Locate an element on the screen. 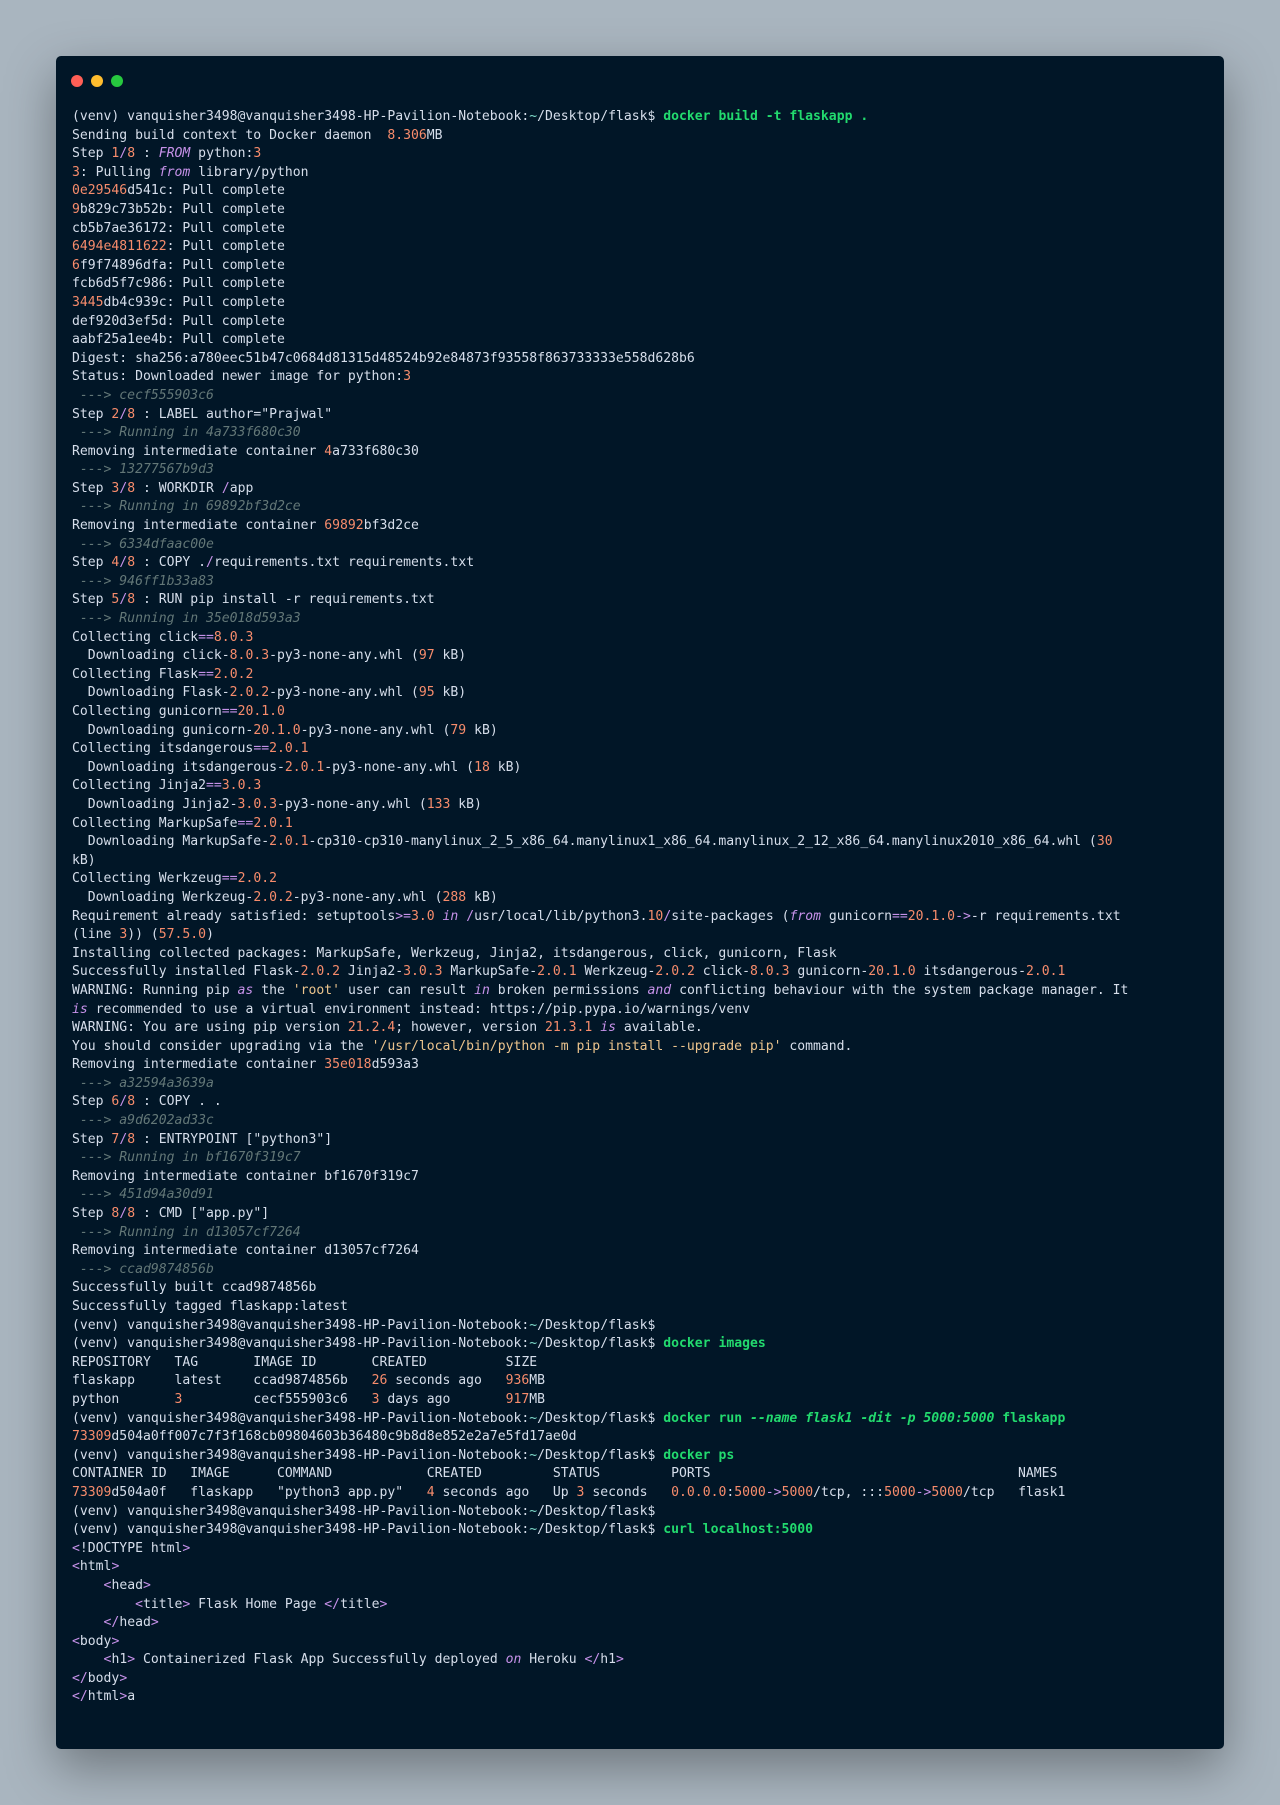  terminal-text: 35e018 is located at coordinates (348, 1065).